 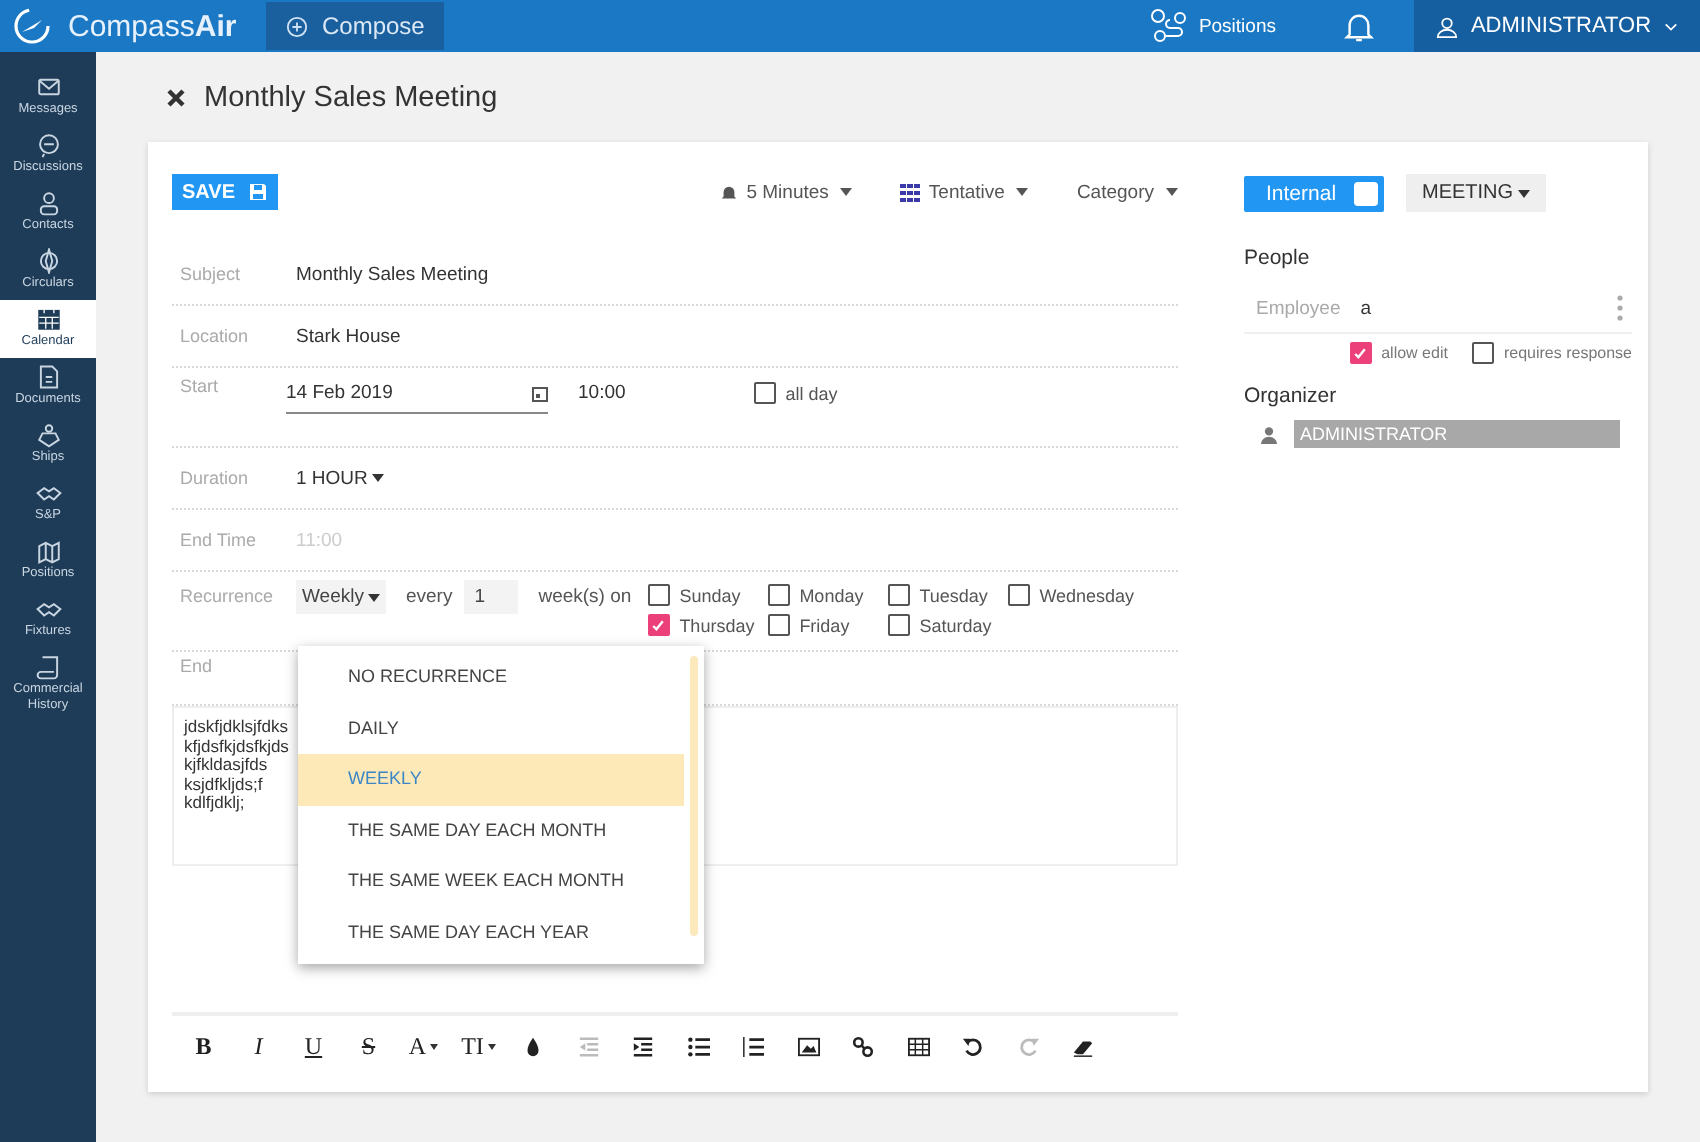 What do you see at coordinates (48, 377) in the screenshot?
I see `document-icon` at bounding box center [48, 377].